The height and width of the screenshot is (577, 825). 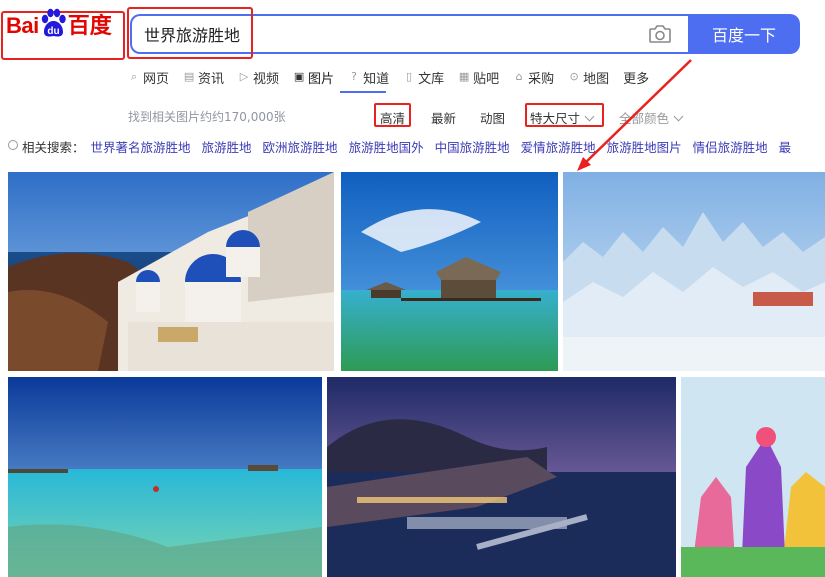 What do you see at coordinates (478, 77) in the screenshot?
I see `tab-tieba: ▦ 贴吧` at bounding box center [478, 77].